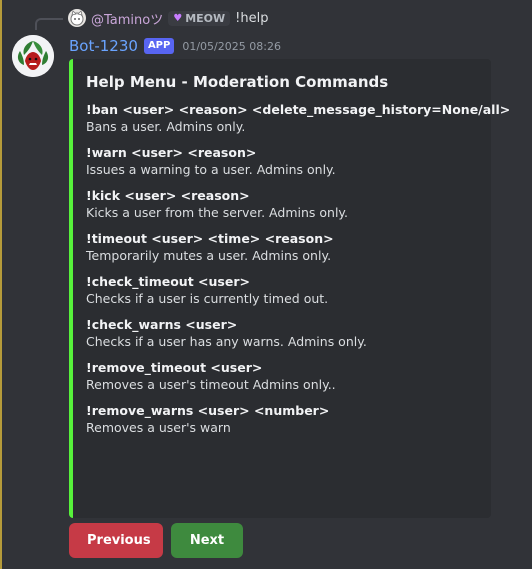  Describe the element at coordinates (208, 410) in the screenshot. I see `field-name: !remove_warns <user> <number>` at that location.